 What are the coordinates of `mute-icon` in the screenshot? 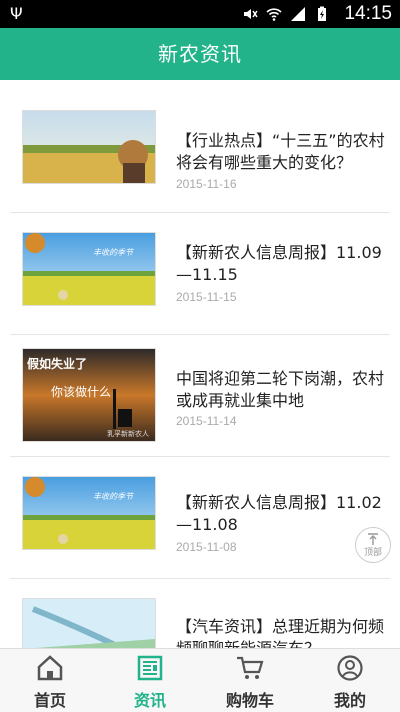 It's located at (251, 14).